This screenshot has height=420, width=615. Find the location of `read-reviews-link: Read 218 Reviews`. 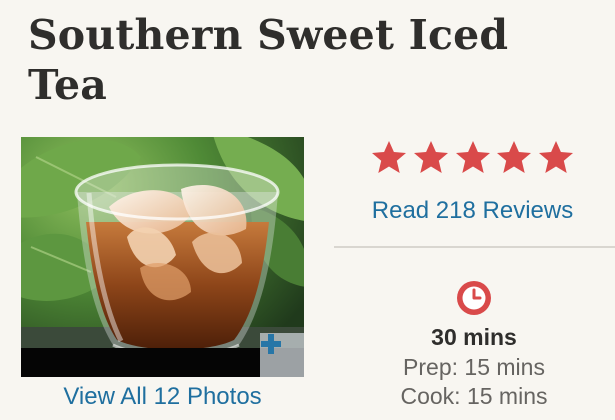

read-reviews-link: Read 218 Reviews is located at coordinates (472, 211).